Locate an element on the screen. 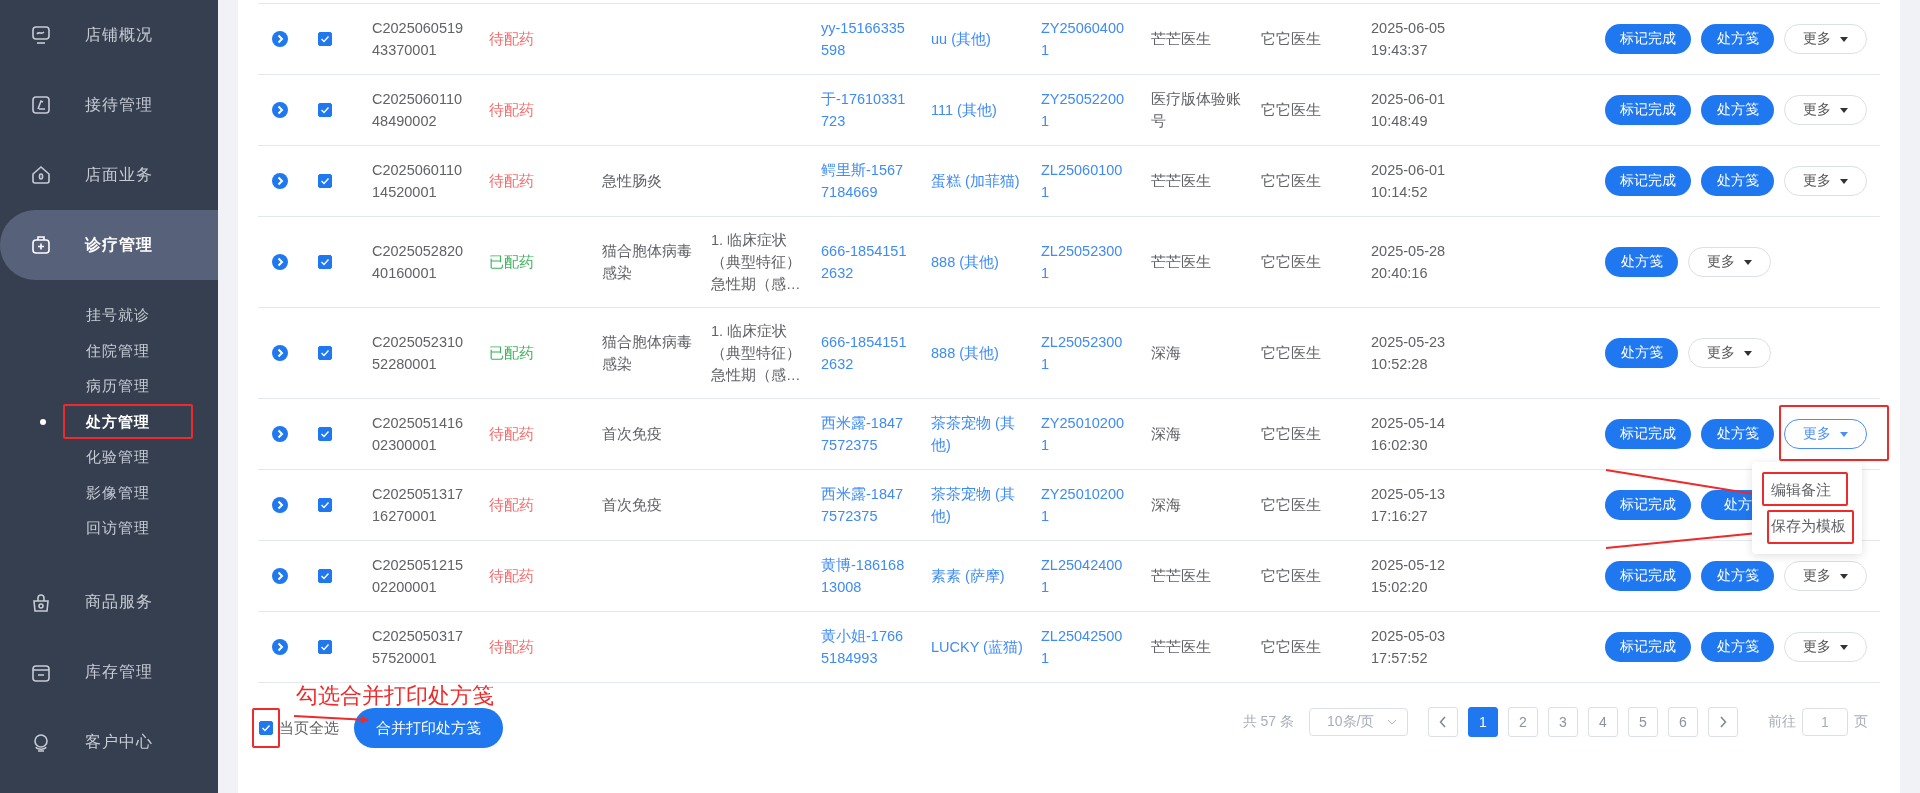  date-time: 2025-05-23 10:52:28 is located at coordinates (1409, 353).